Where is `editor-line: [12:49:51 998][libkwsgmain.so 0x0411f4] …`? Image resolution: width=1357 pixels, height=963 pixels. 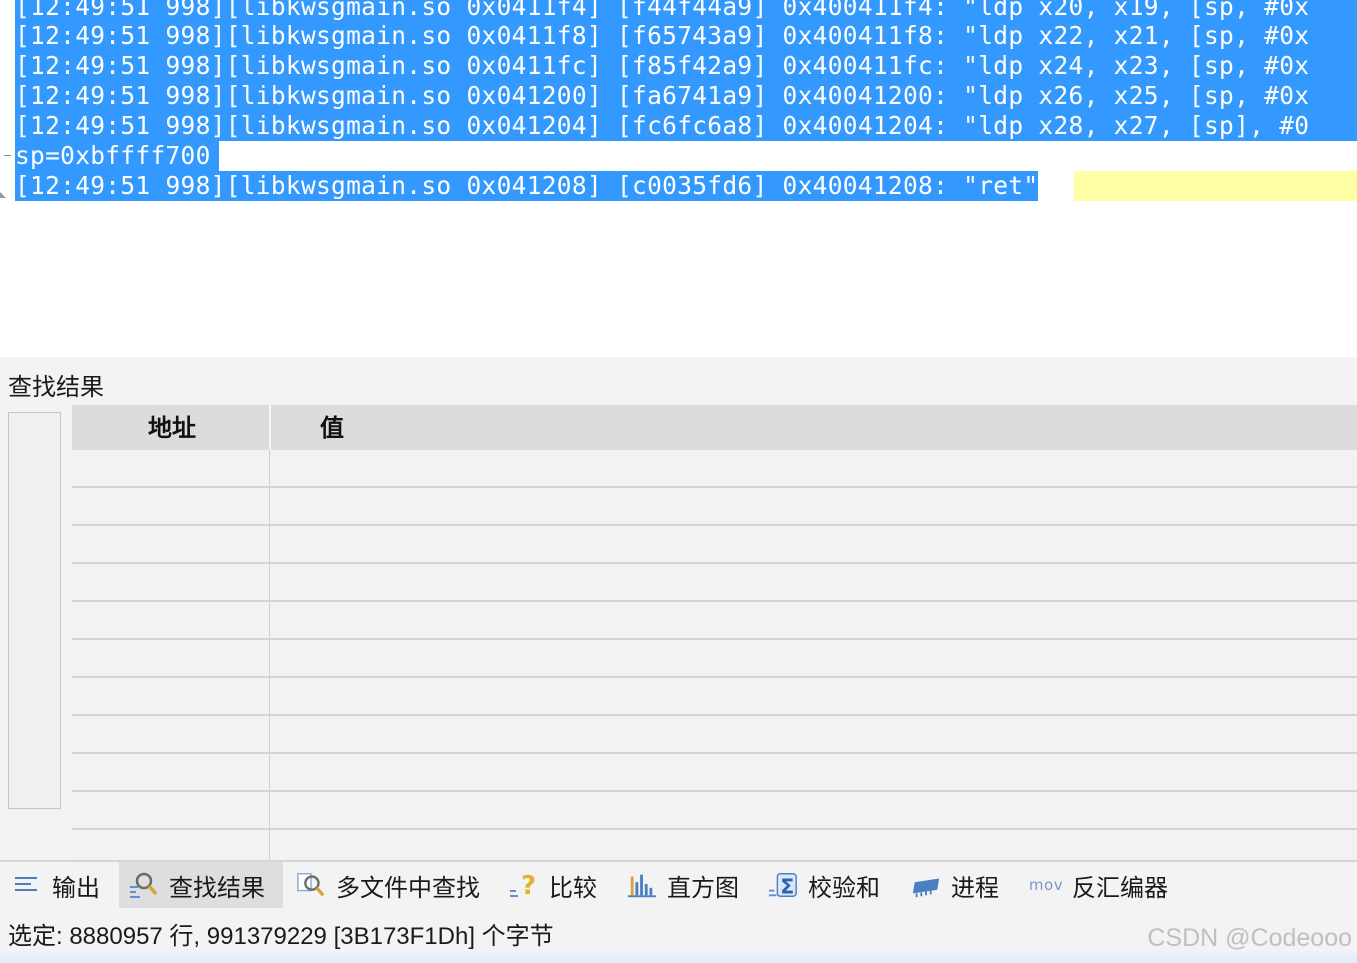
editor-line: [12:49:51 998][libkwsgmain.so 0x0411f4] … is located at coordinates (686, 11).